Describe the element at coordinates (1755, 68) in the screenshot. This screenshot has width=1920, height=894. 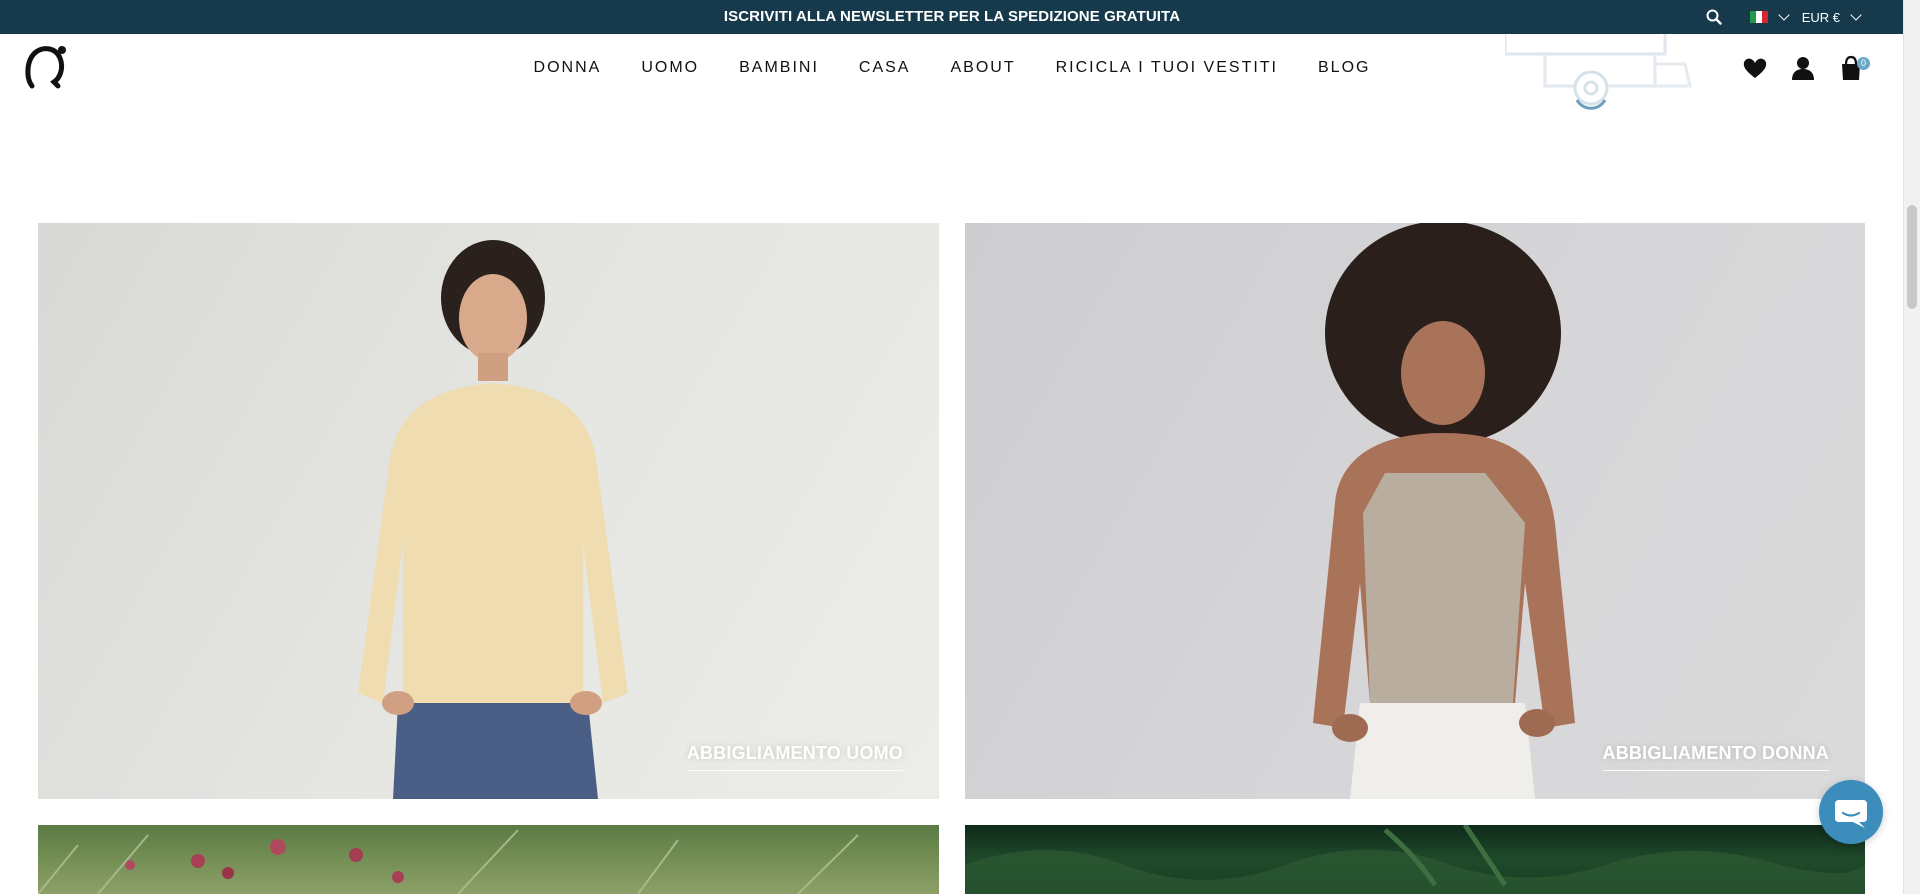
I see `wishlist-heart-icon` at that location.